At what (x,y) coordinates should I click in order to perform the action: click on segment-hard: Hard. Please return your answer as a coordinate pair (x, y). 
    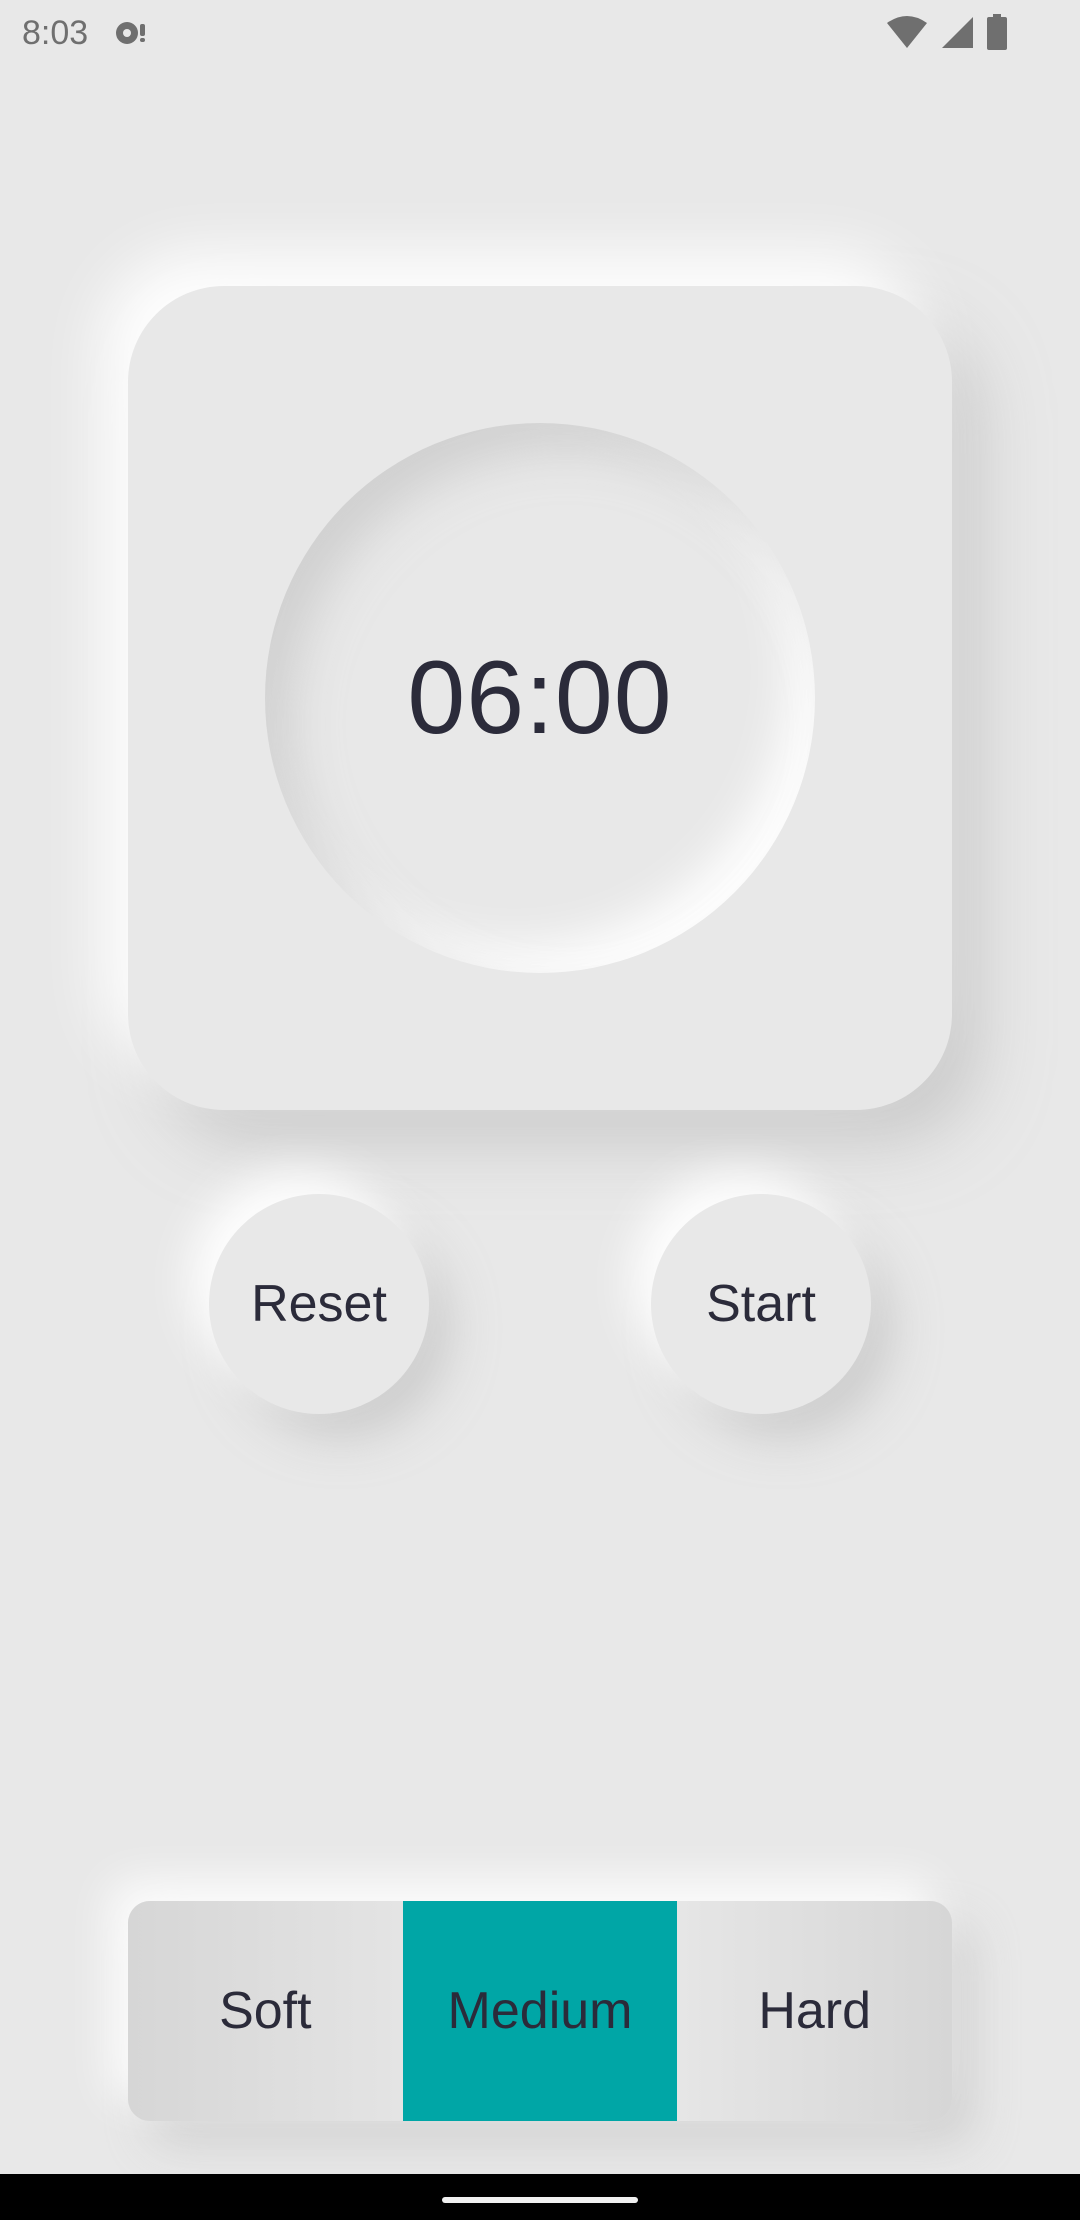
    Looking at the image, I should click on (814, 2011).